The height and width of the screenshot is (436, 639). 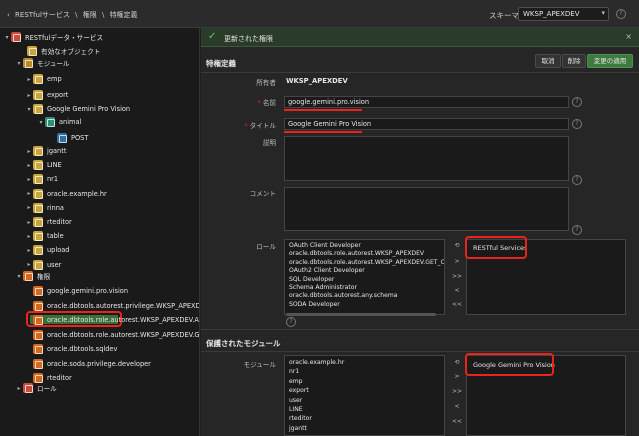 I want to click on name-input: google.gemini.pro.vision, so click(x=426, y=102).